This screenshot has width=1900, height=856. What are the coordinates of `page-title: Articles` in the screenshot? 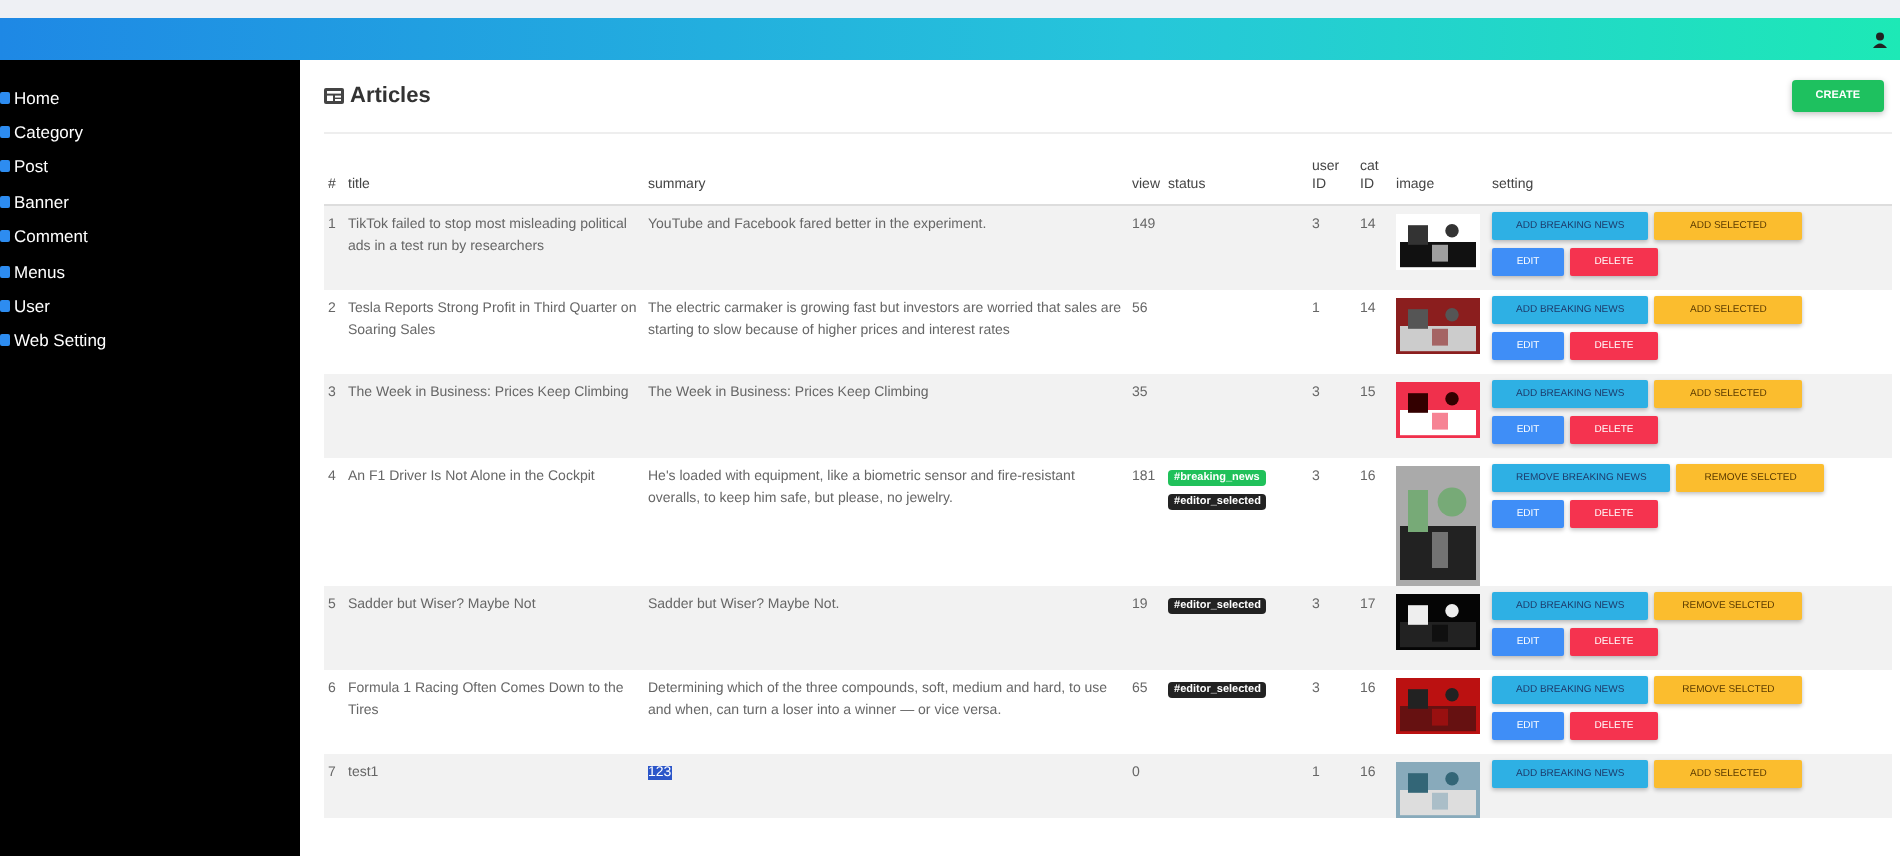 It's located at (390, 96).